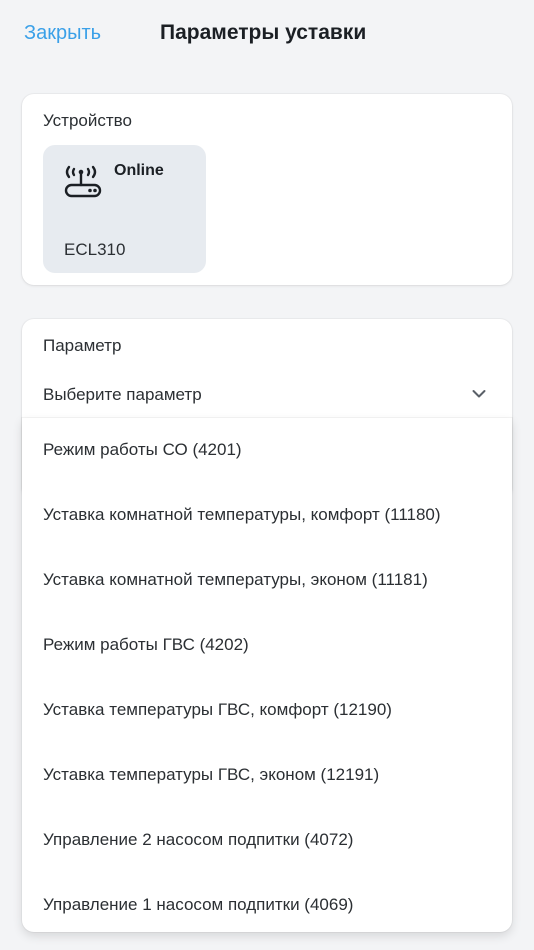 Image resolution: width=534 pixels, height=950 pixels. Describe the element at coordinates (87, 120) in the screenshot. I see `device-section-label: Устройство` at that location.